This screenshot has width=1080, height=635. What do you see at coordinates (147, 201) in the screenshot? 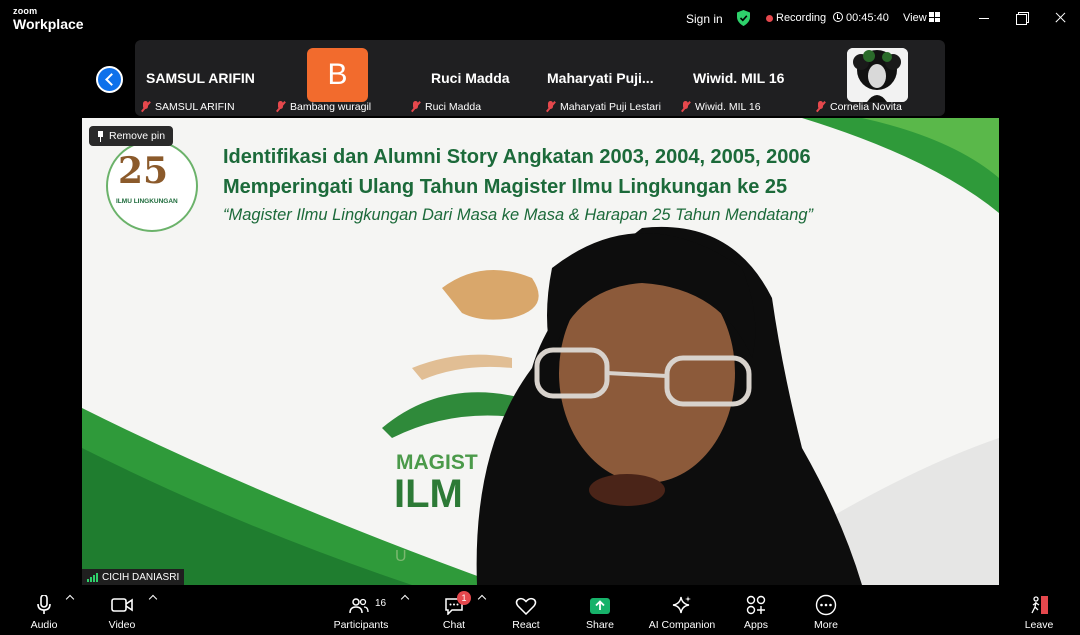
I see `logo-text: ILMU LINGKUNGAN` at bounding box center [147, 201].